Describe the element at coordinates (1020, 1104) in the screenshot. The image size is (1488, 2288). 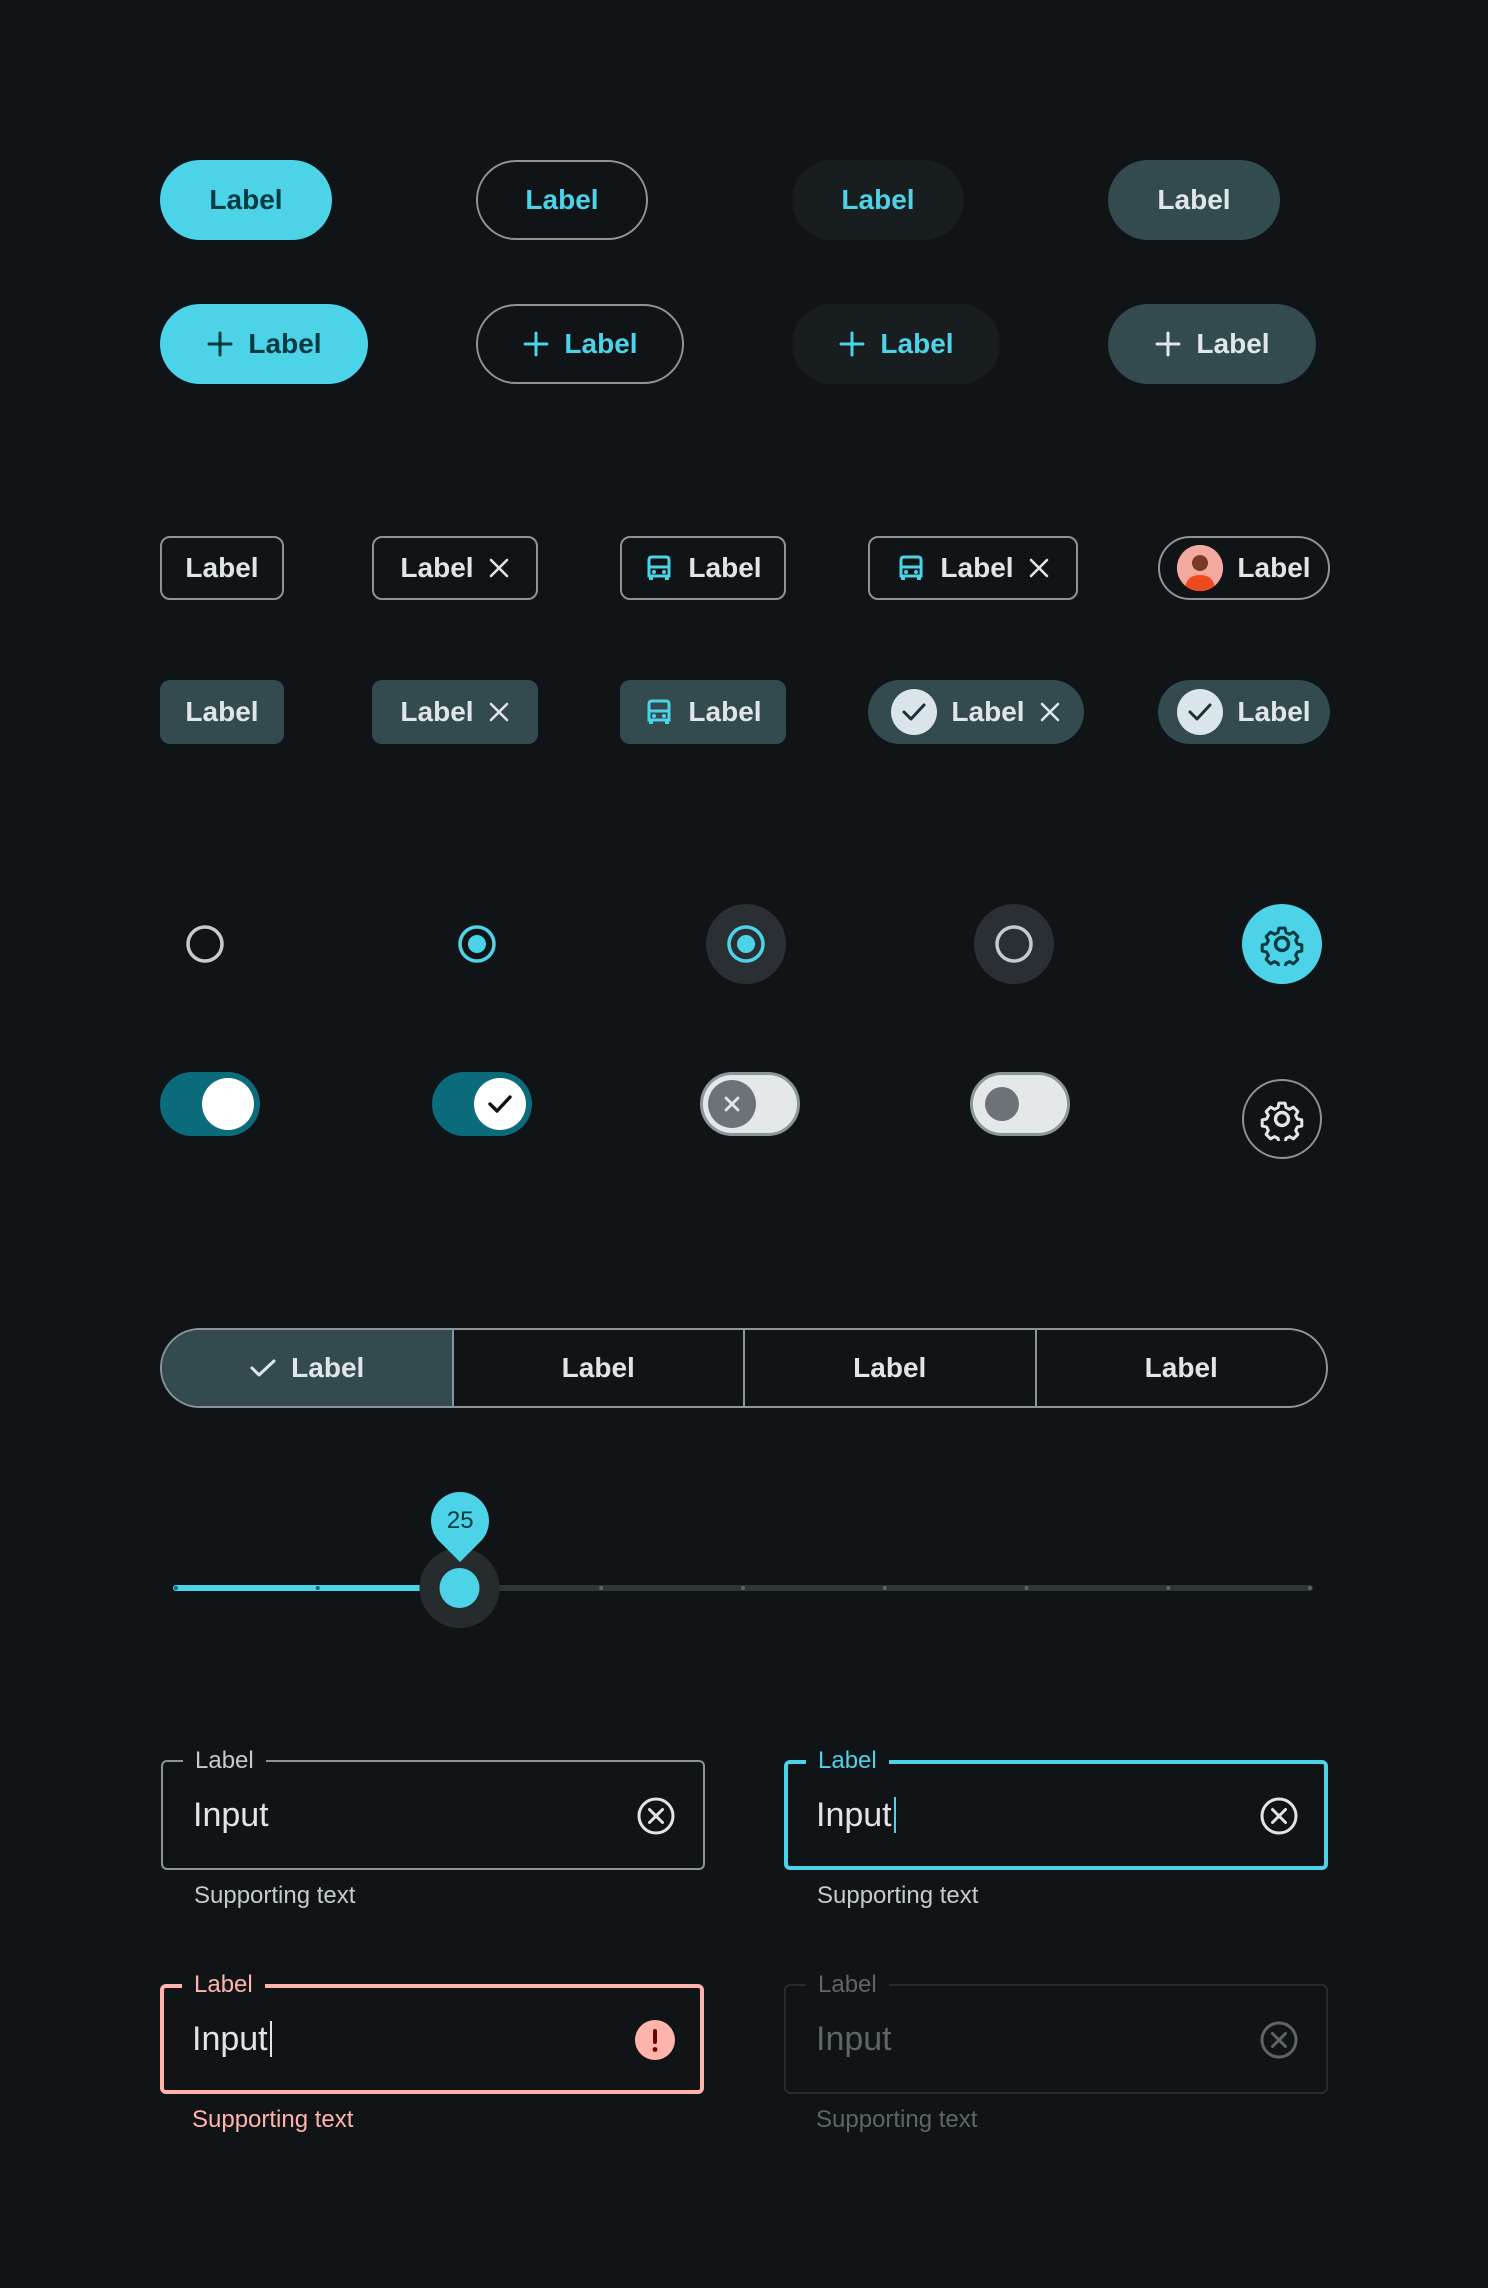
I see `switch-off` at that location.